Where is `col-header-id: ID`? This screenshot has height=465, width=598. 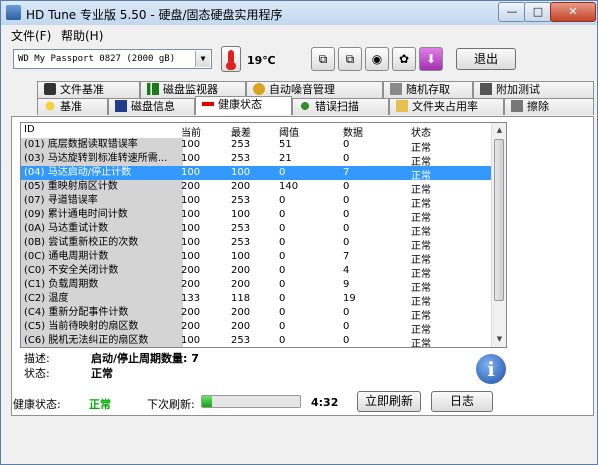
col-header-id: ID is located at coordinates (29, 129).